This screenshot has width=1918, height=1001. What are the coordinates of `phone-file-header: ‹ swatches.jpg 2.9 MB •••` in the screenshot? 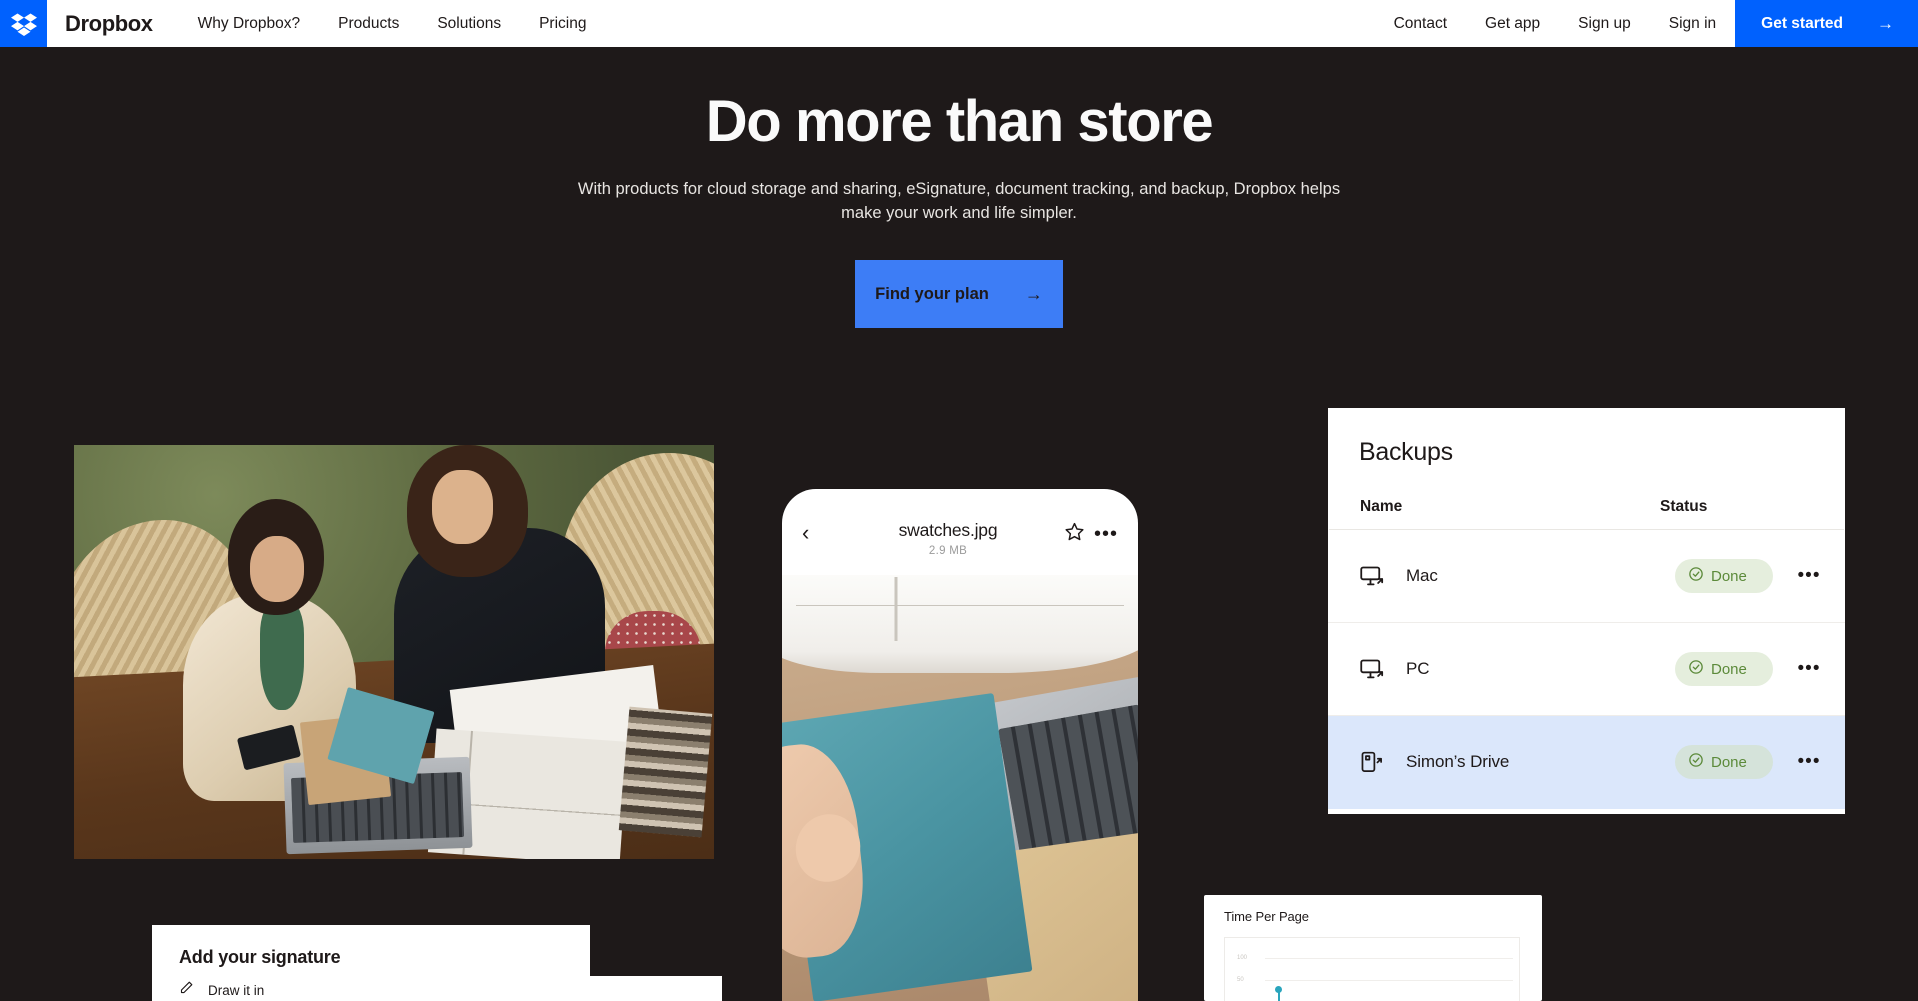 It's located at (960, 532).